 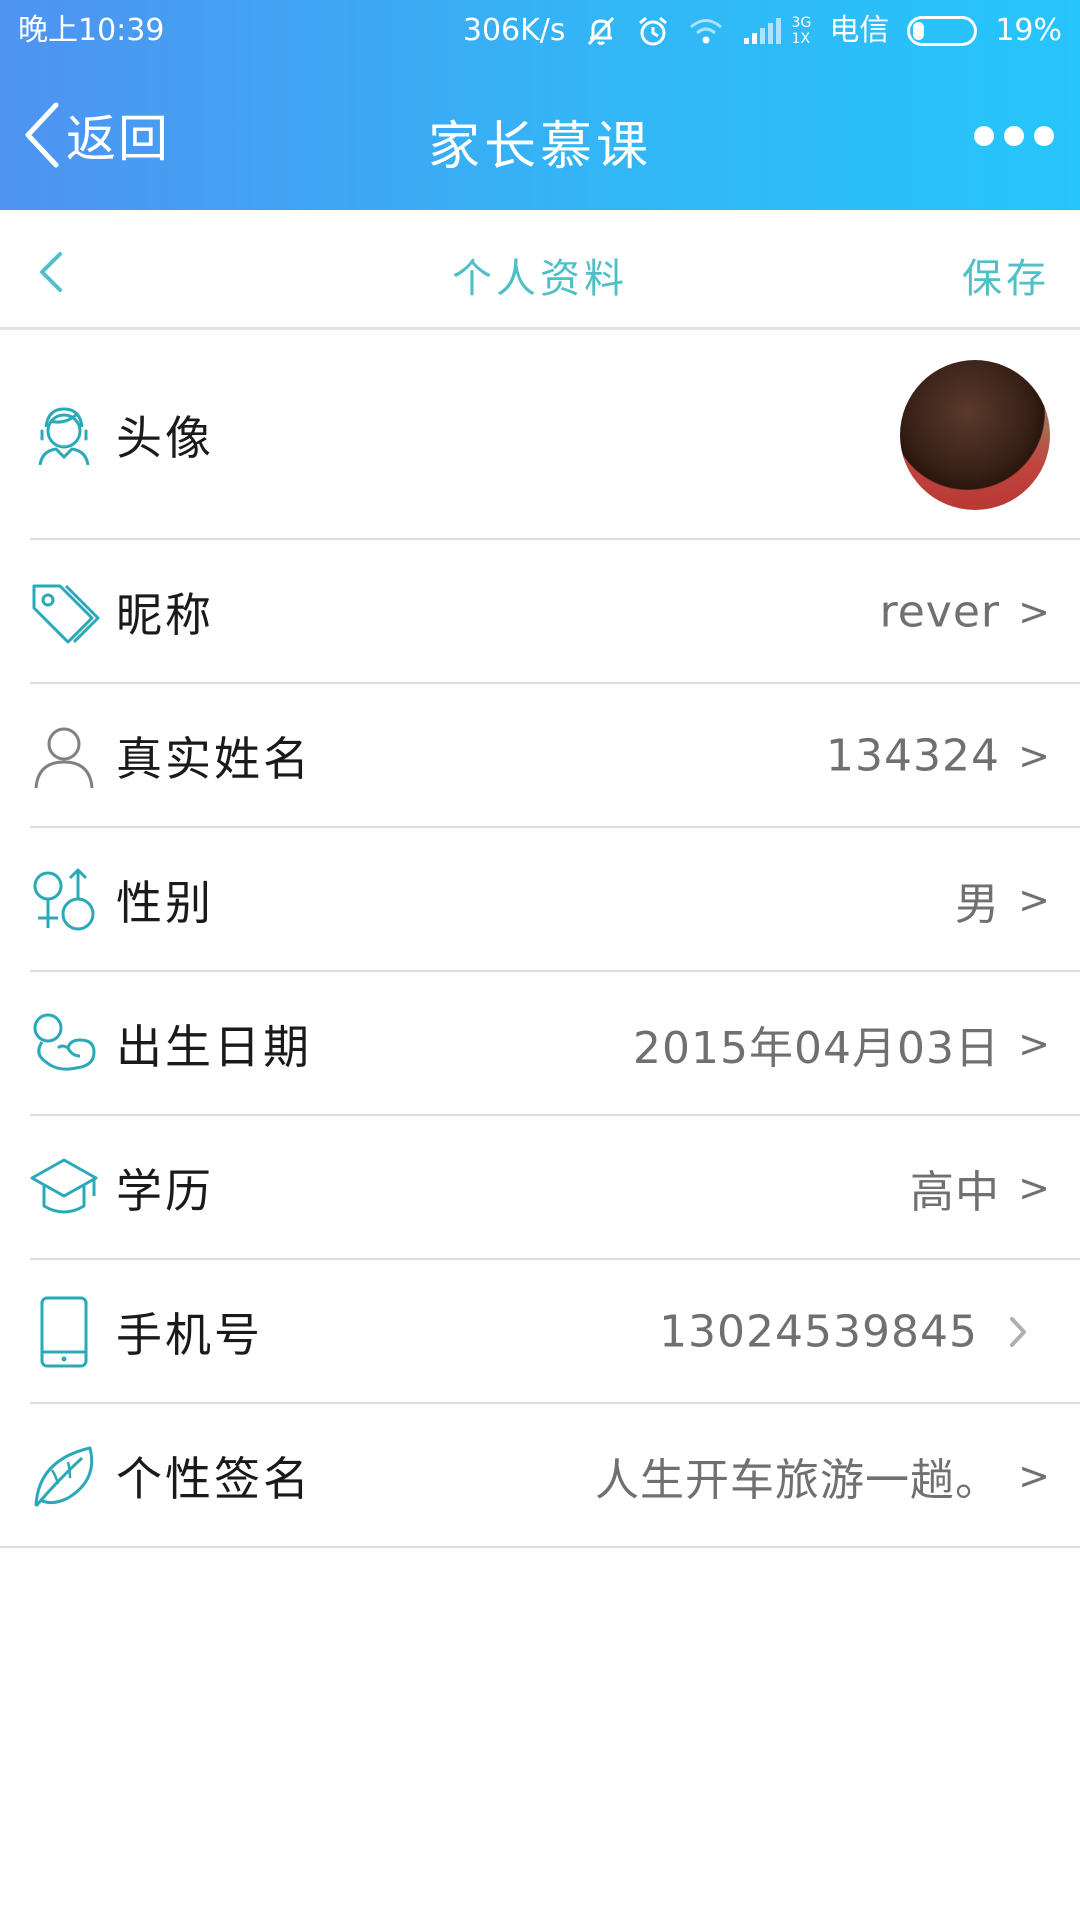 I want to click on baby-icon, so click(x=64, y=1042).